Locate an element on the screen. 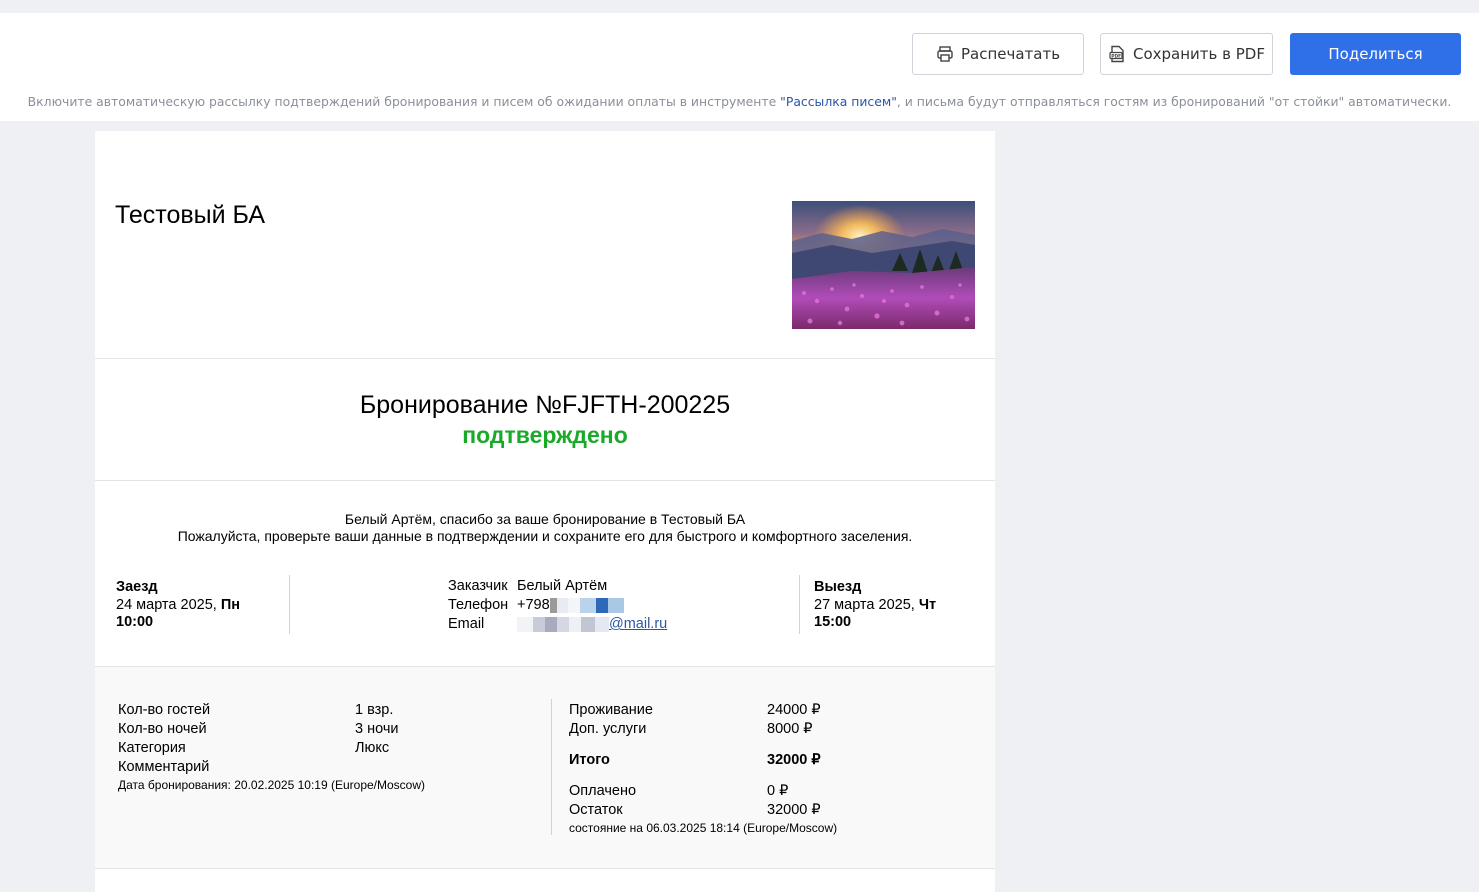  booking-title-block: Бронирование №FJFTH-200225 подтверждено is located at coordinates (545, 420).